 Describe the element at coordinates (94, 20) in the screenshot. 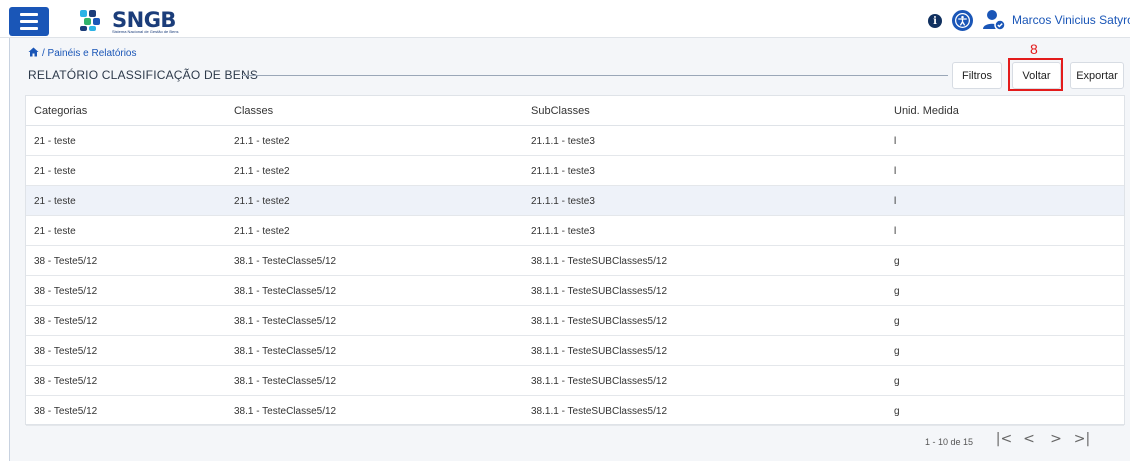

I see `sngb-logo-mark-icon` at that location.